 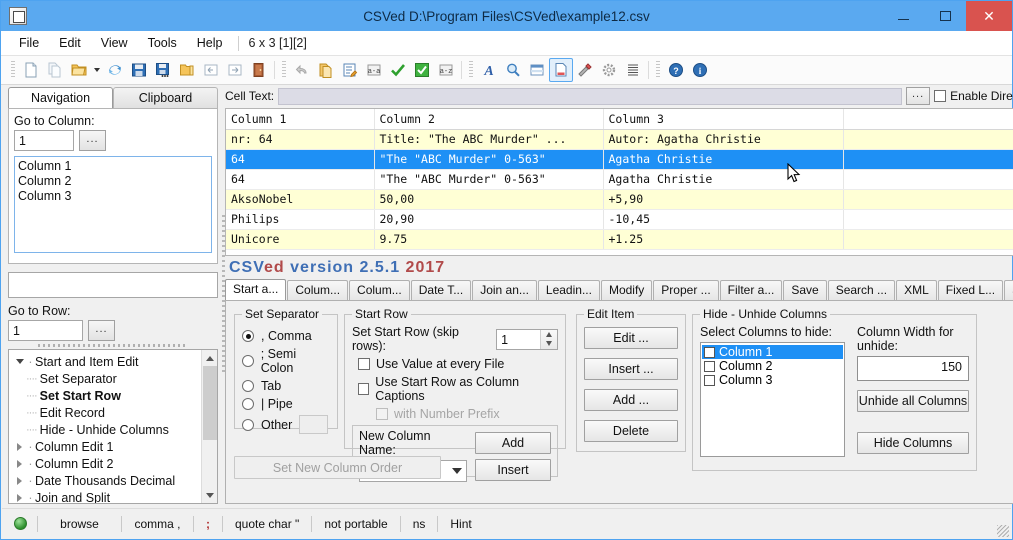 What do you see at coordinates (286, 361) in the screenshot?
I see `separator-option-semicolon: ; Semi Colon` at bounding box center [286, 361].